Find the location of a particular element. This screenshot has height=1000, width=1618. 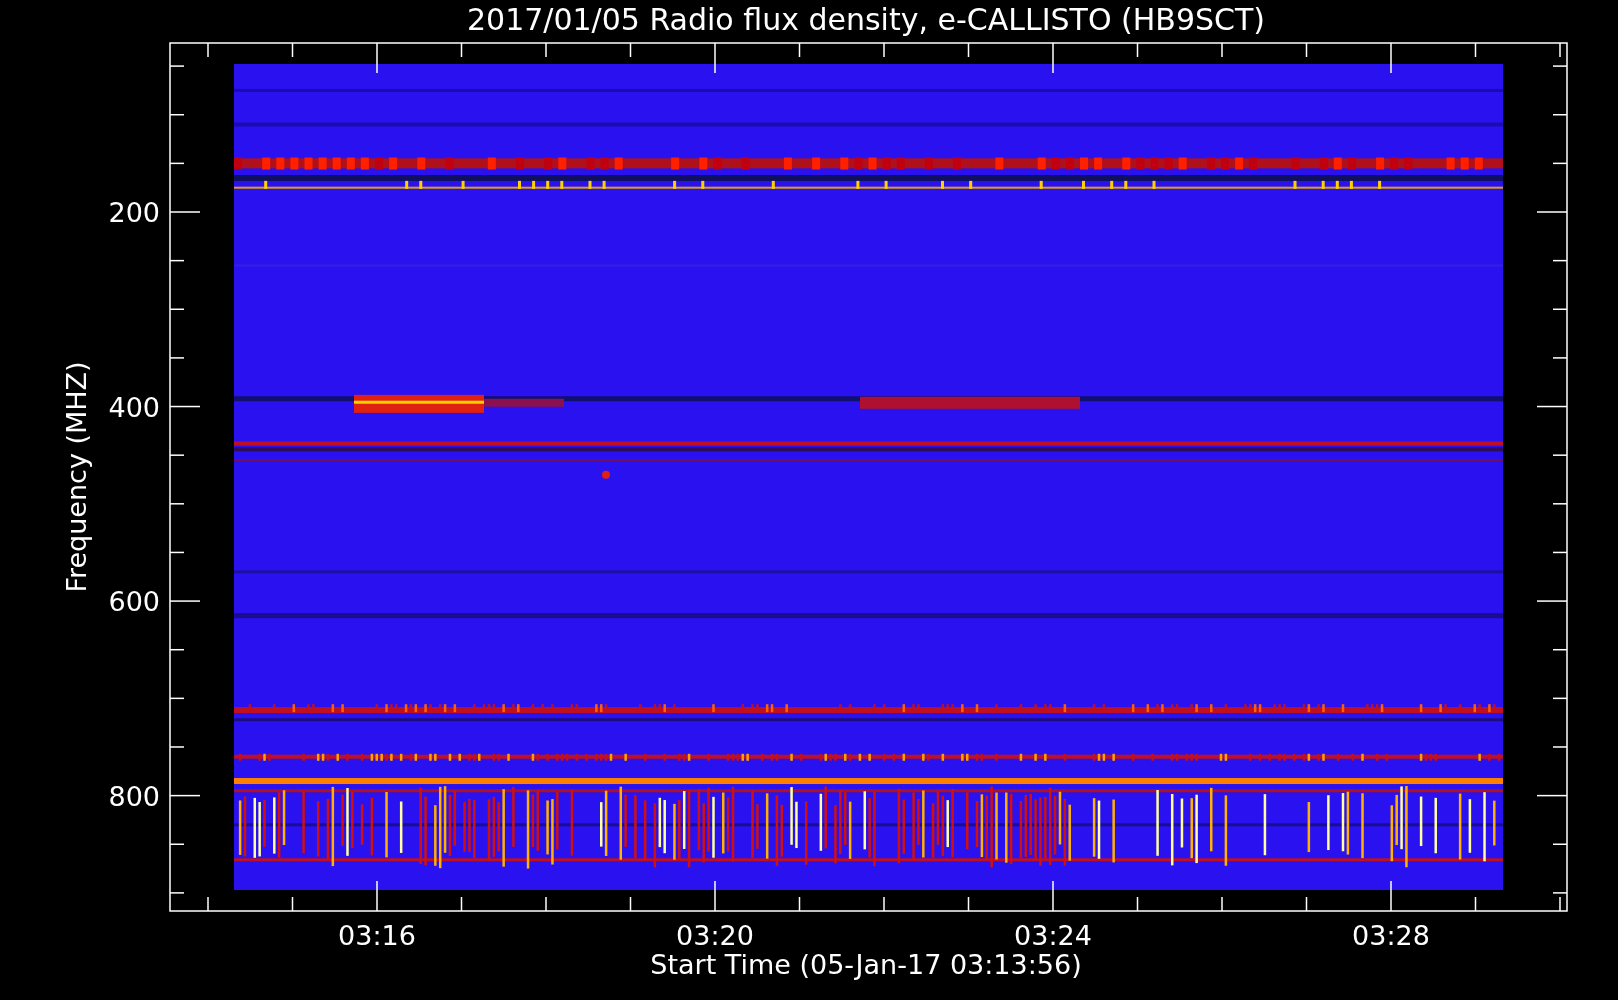

tick-label: 800 is located at coordinates (134, 796).